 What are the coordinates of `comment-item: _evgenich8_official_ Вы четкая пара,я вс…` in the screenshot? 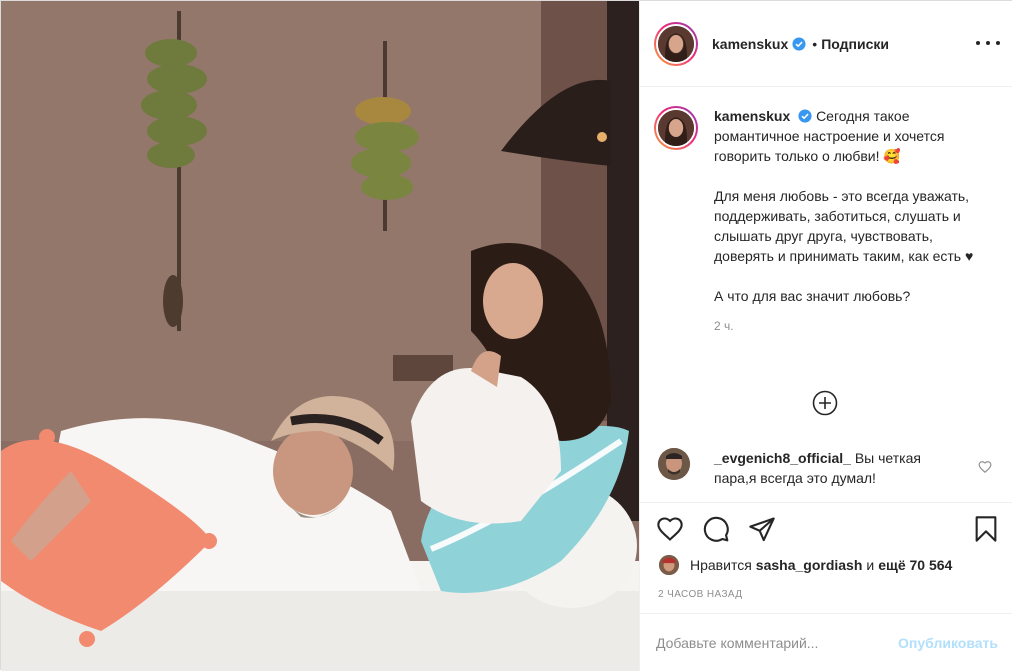 It's located at (827, 468).